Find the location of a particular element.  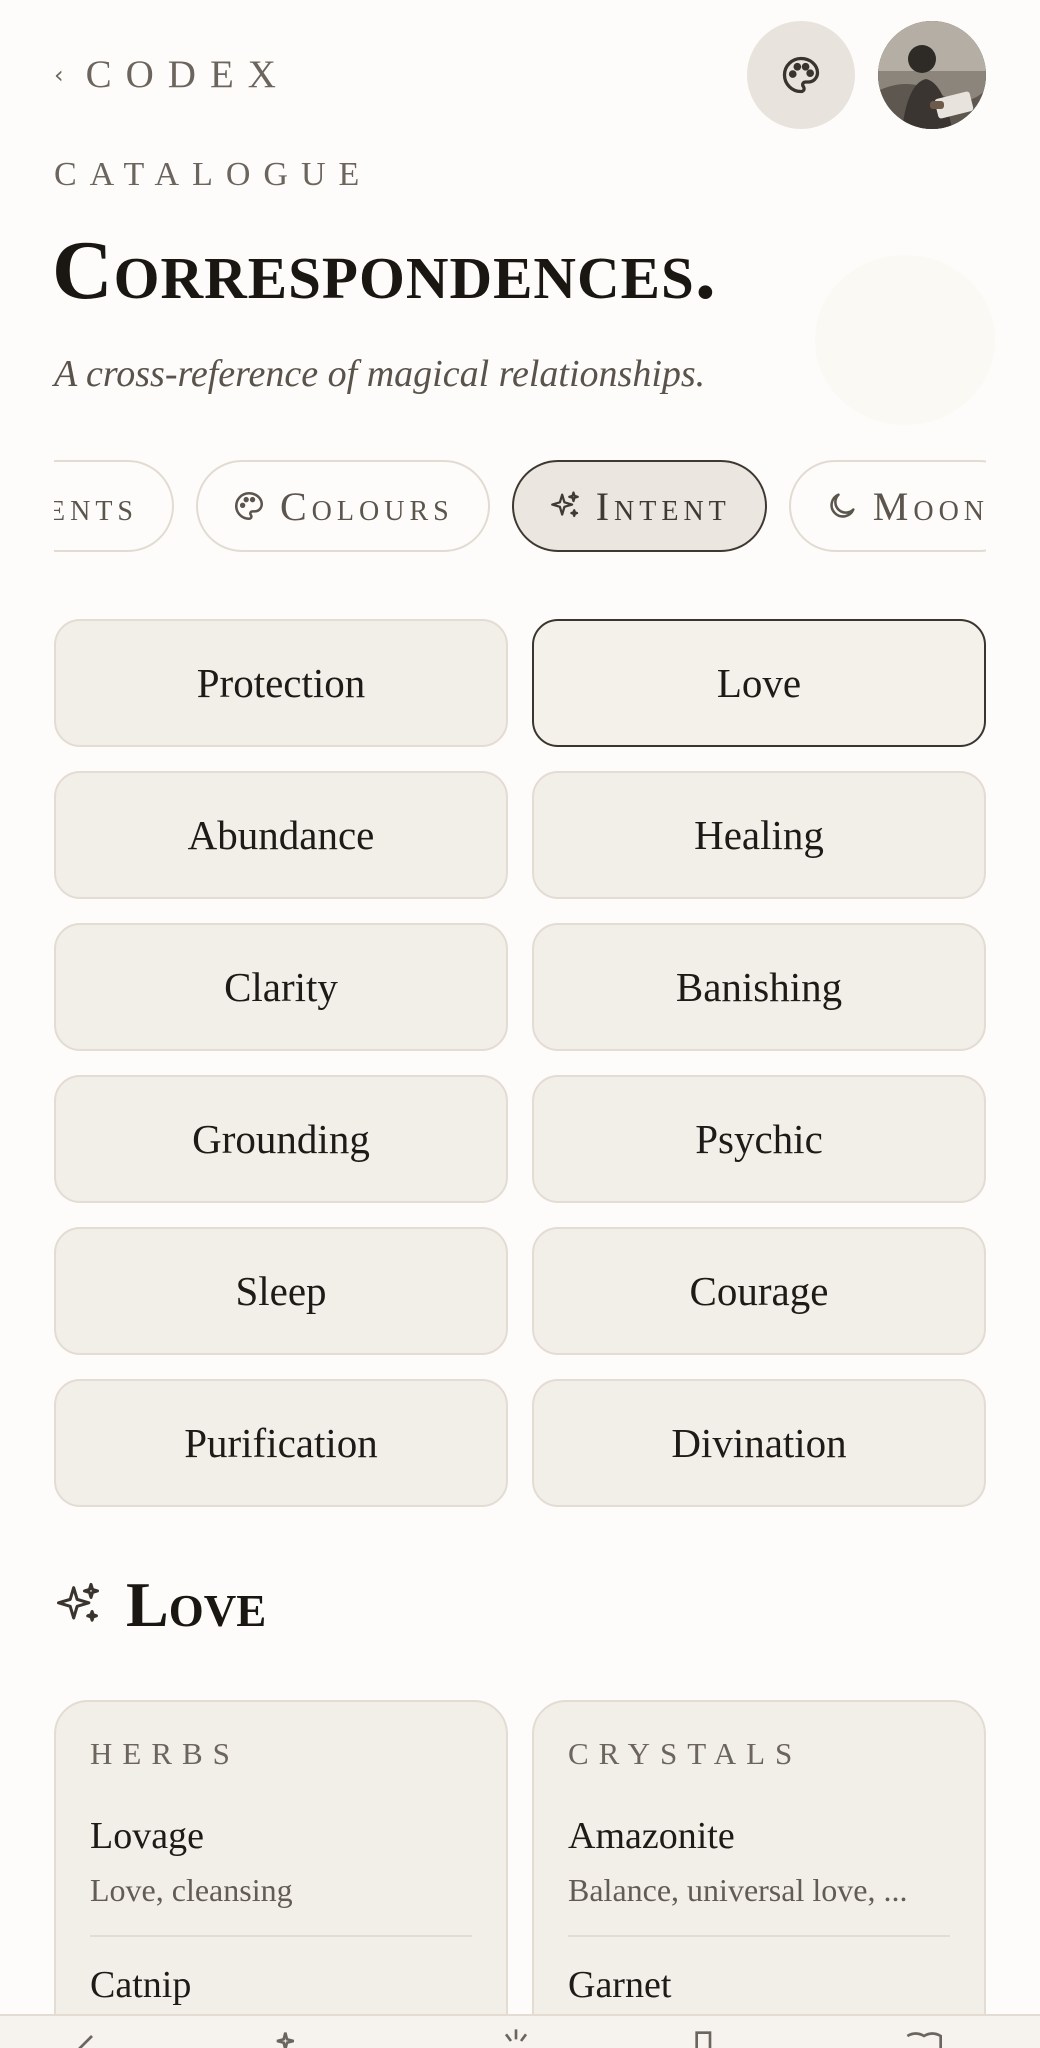

nav-book-icon is located at coordinates (924, 2037).